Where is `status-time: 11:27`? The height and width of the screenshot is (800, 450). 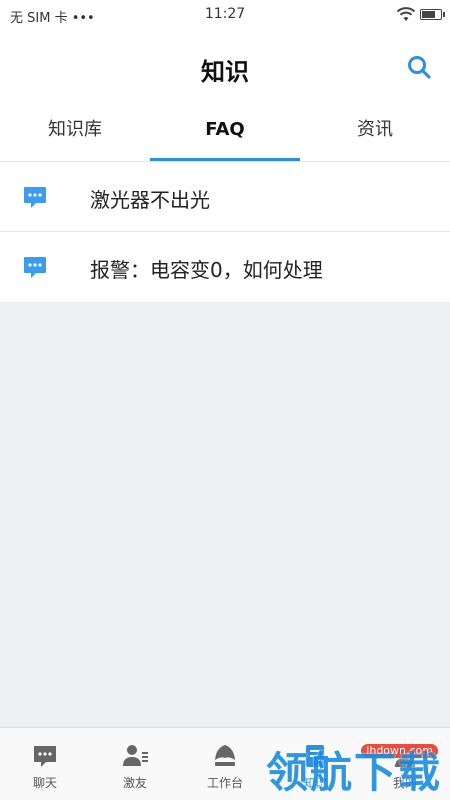 status-time: 11:27 is located at coordinates (225, 14).